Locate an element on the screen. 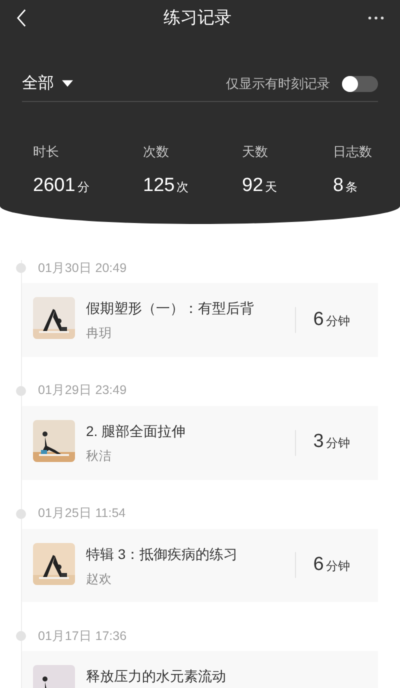 The image size is (400, 688). record-card: 释放压力的水元素流动 is located at coordinates (200, 669).